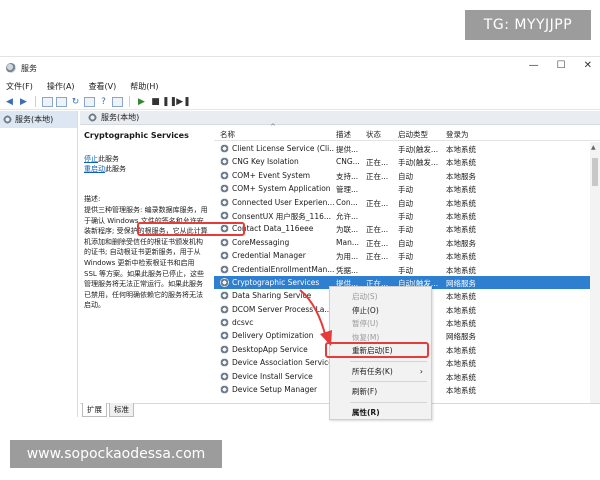 This screenshot has width=600, height=480. I want to click on table-row: CoreMessaging Man... 正在... 自动 本地服务, so click(407, 242).